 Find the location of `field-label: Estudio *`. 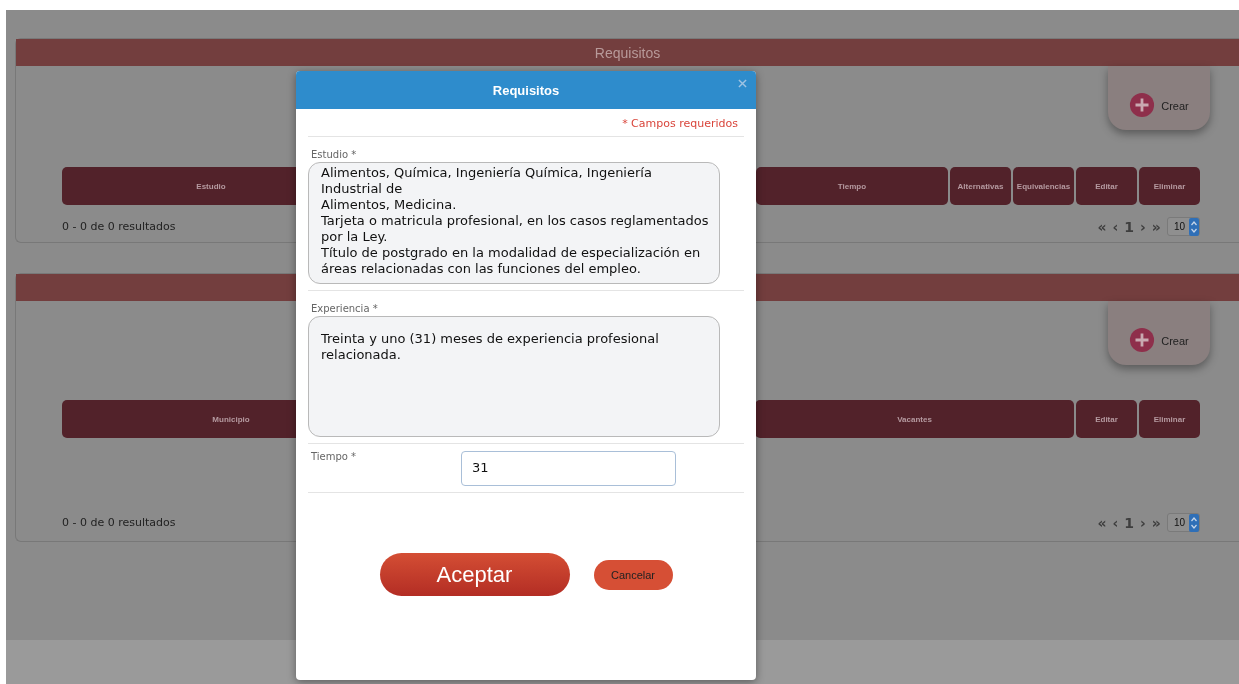

field-label: Estudio * is located at coordinates (334, 154).